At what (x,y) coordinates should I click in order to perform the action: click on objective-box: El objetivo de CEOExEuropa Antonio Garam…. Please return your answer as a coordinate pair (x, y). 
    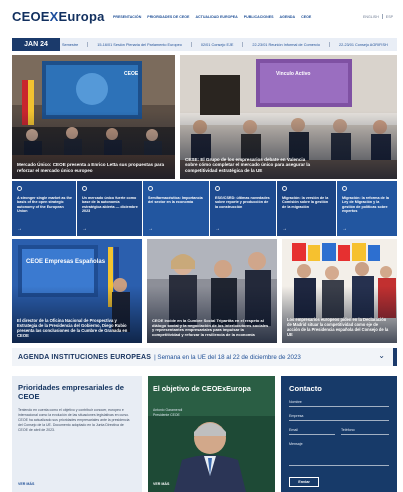
    Looking at the image, I should click on (211, 434).